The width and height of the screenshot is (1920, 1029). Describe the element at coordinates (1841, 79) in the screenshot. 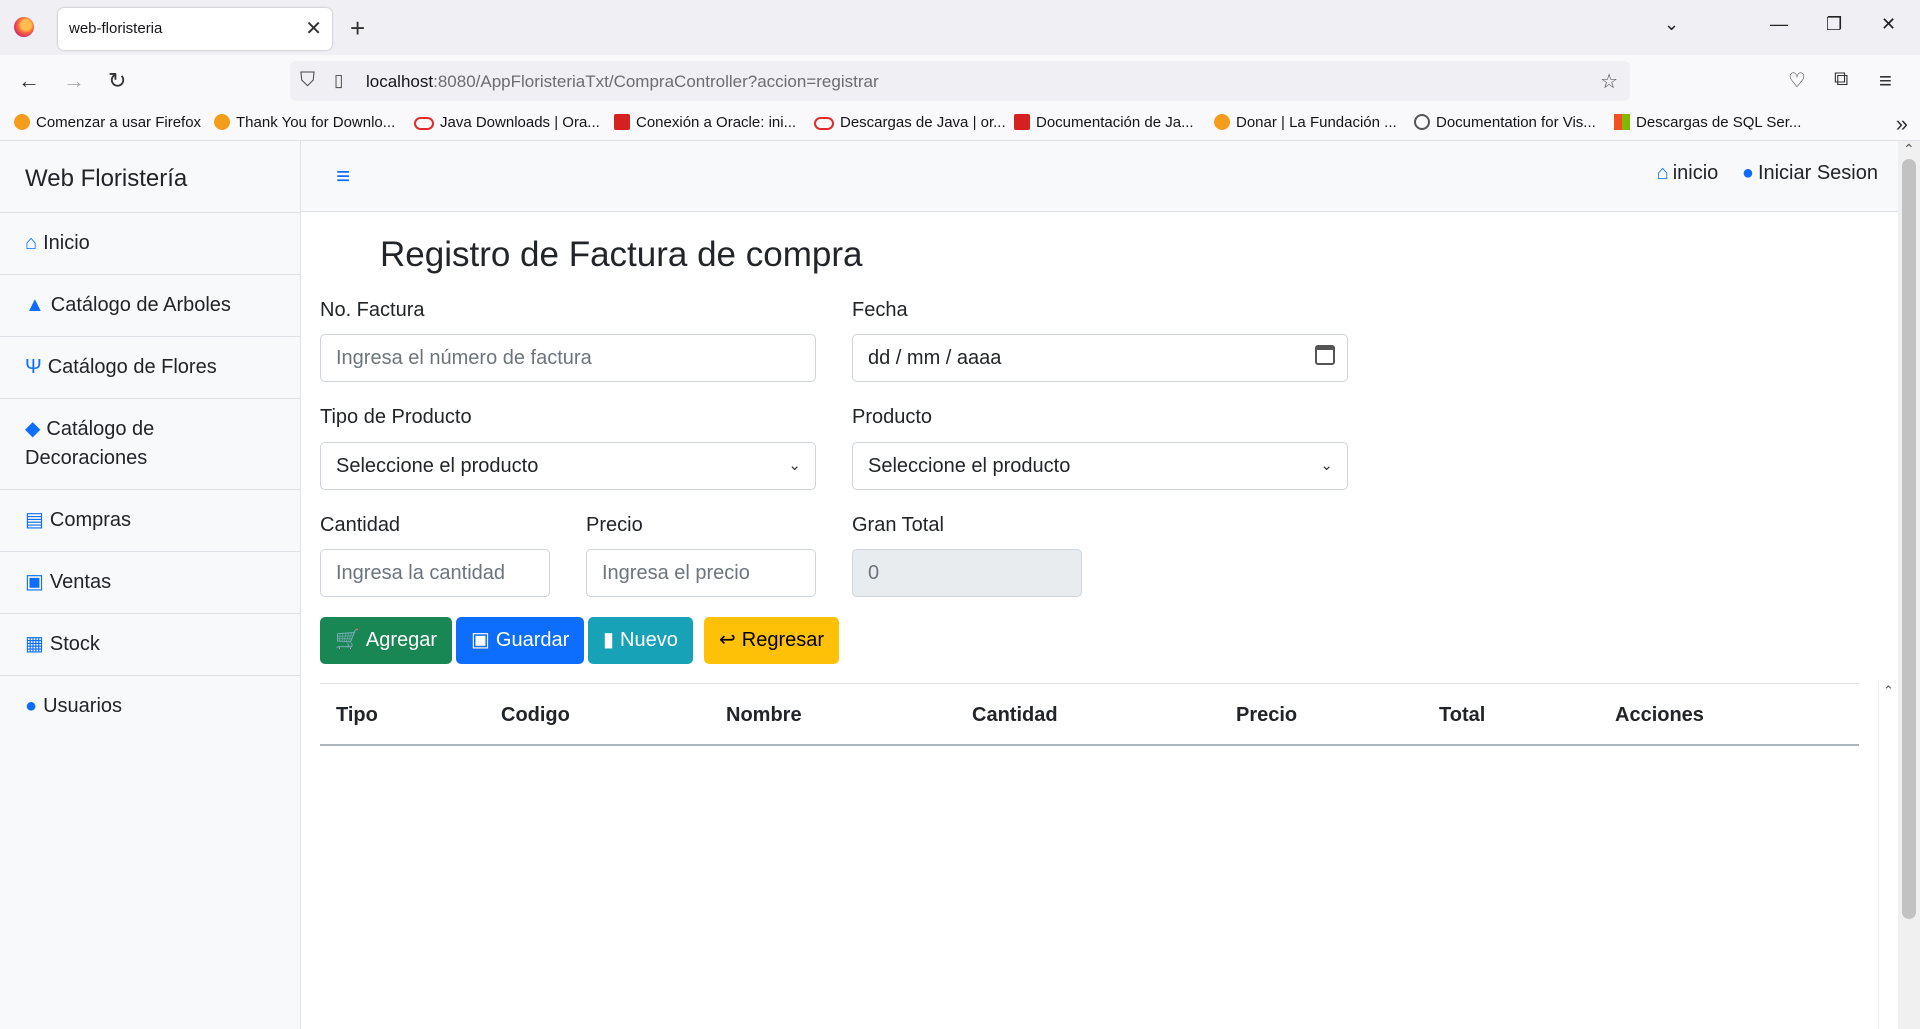

I see `extensions-icon: ⧉` at that location.